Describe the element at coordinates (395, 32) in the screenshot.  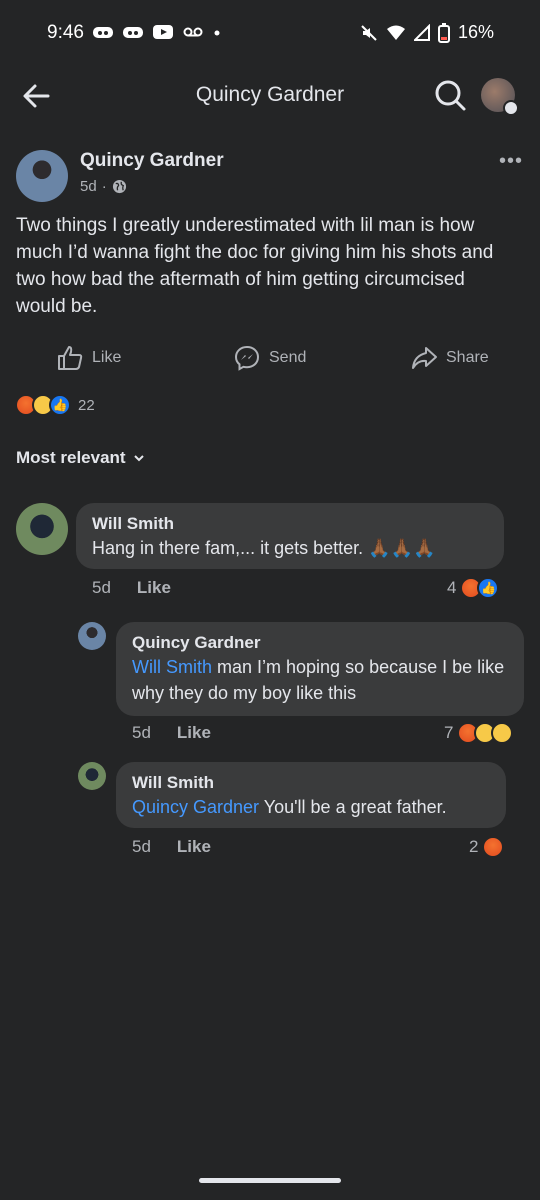
I see `wifi-icon` at that location.